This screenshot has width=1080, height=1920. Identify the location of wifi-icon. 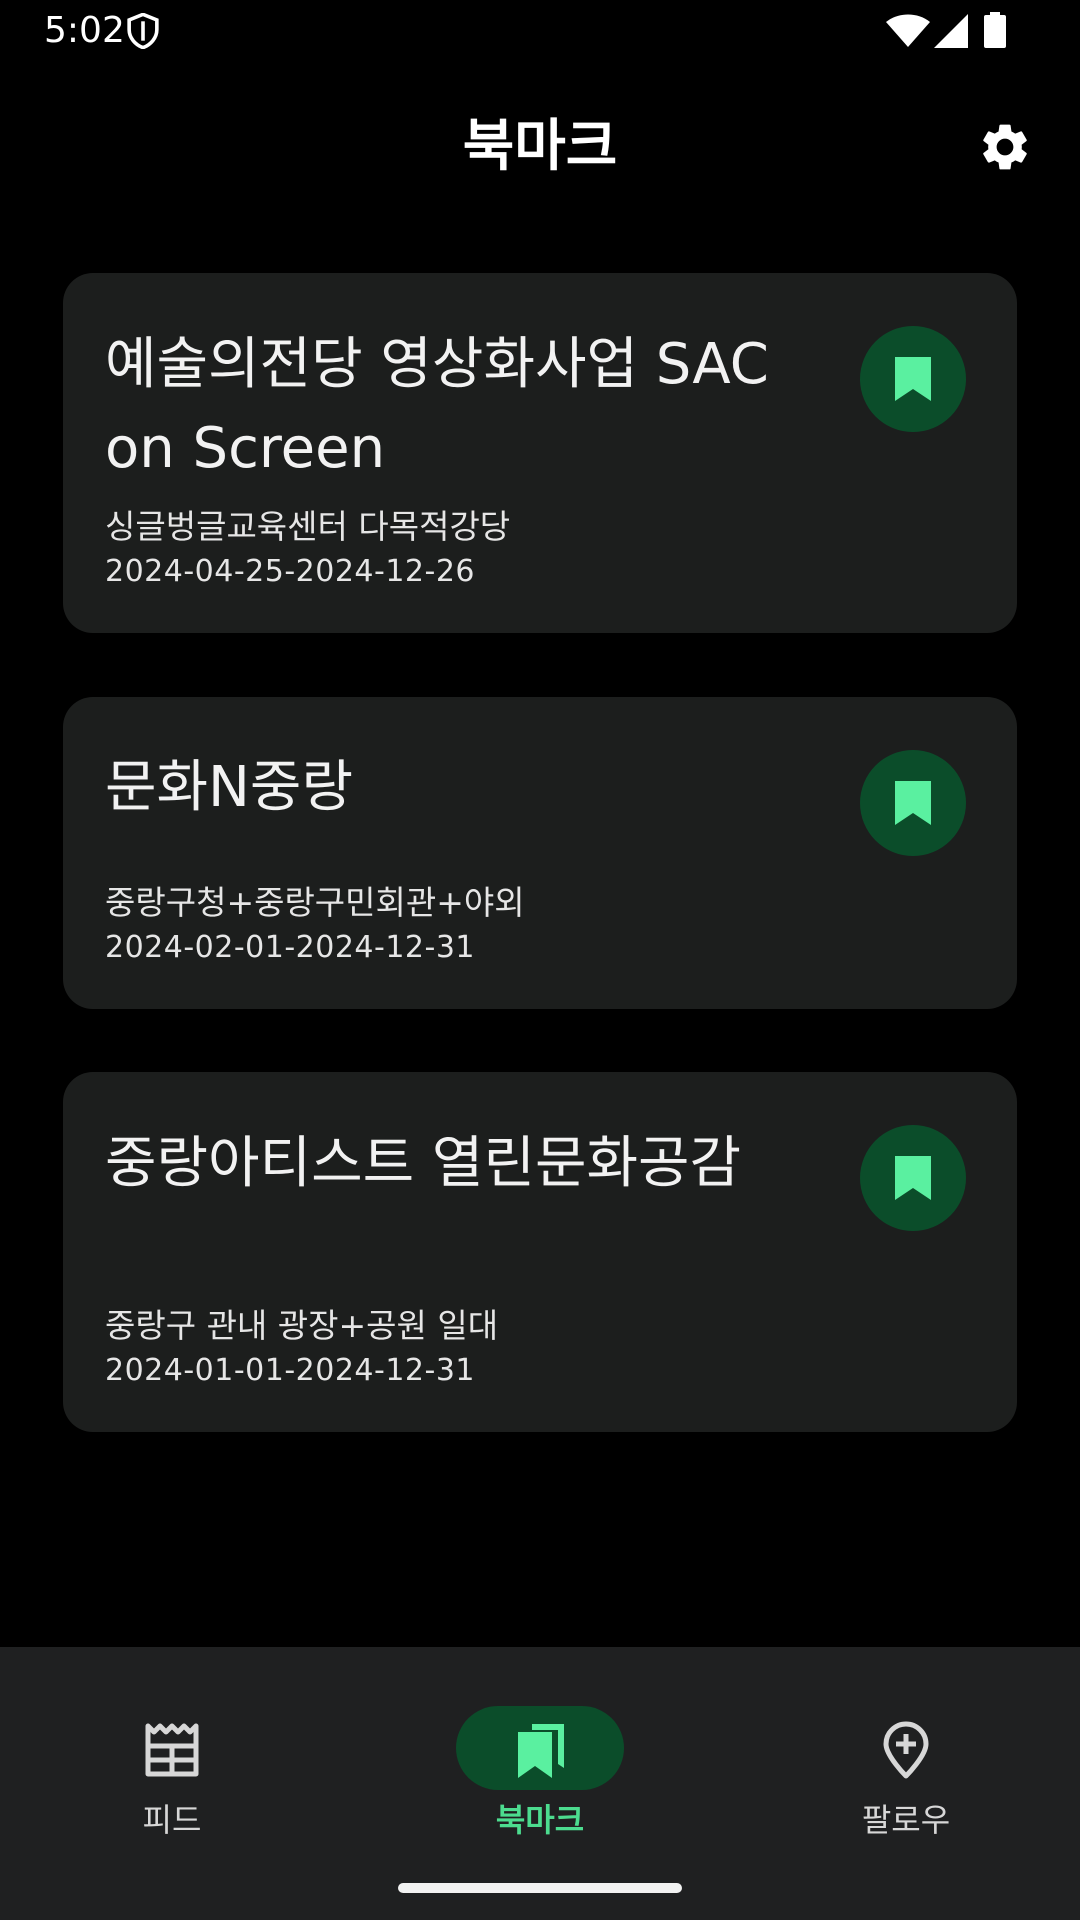
(908, 30).